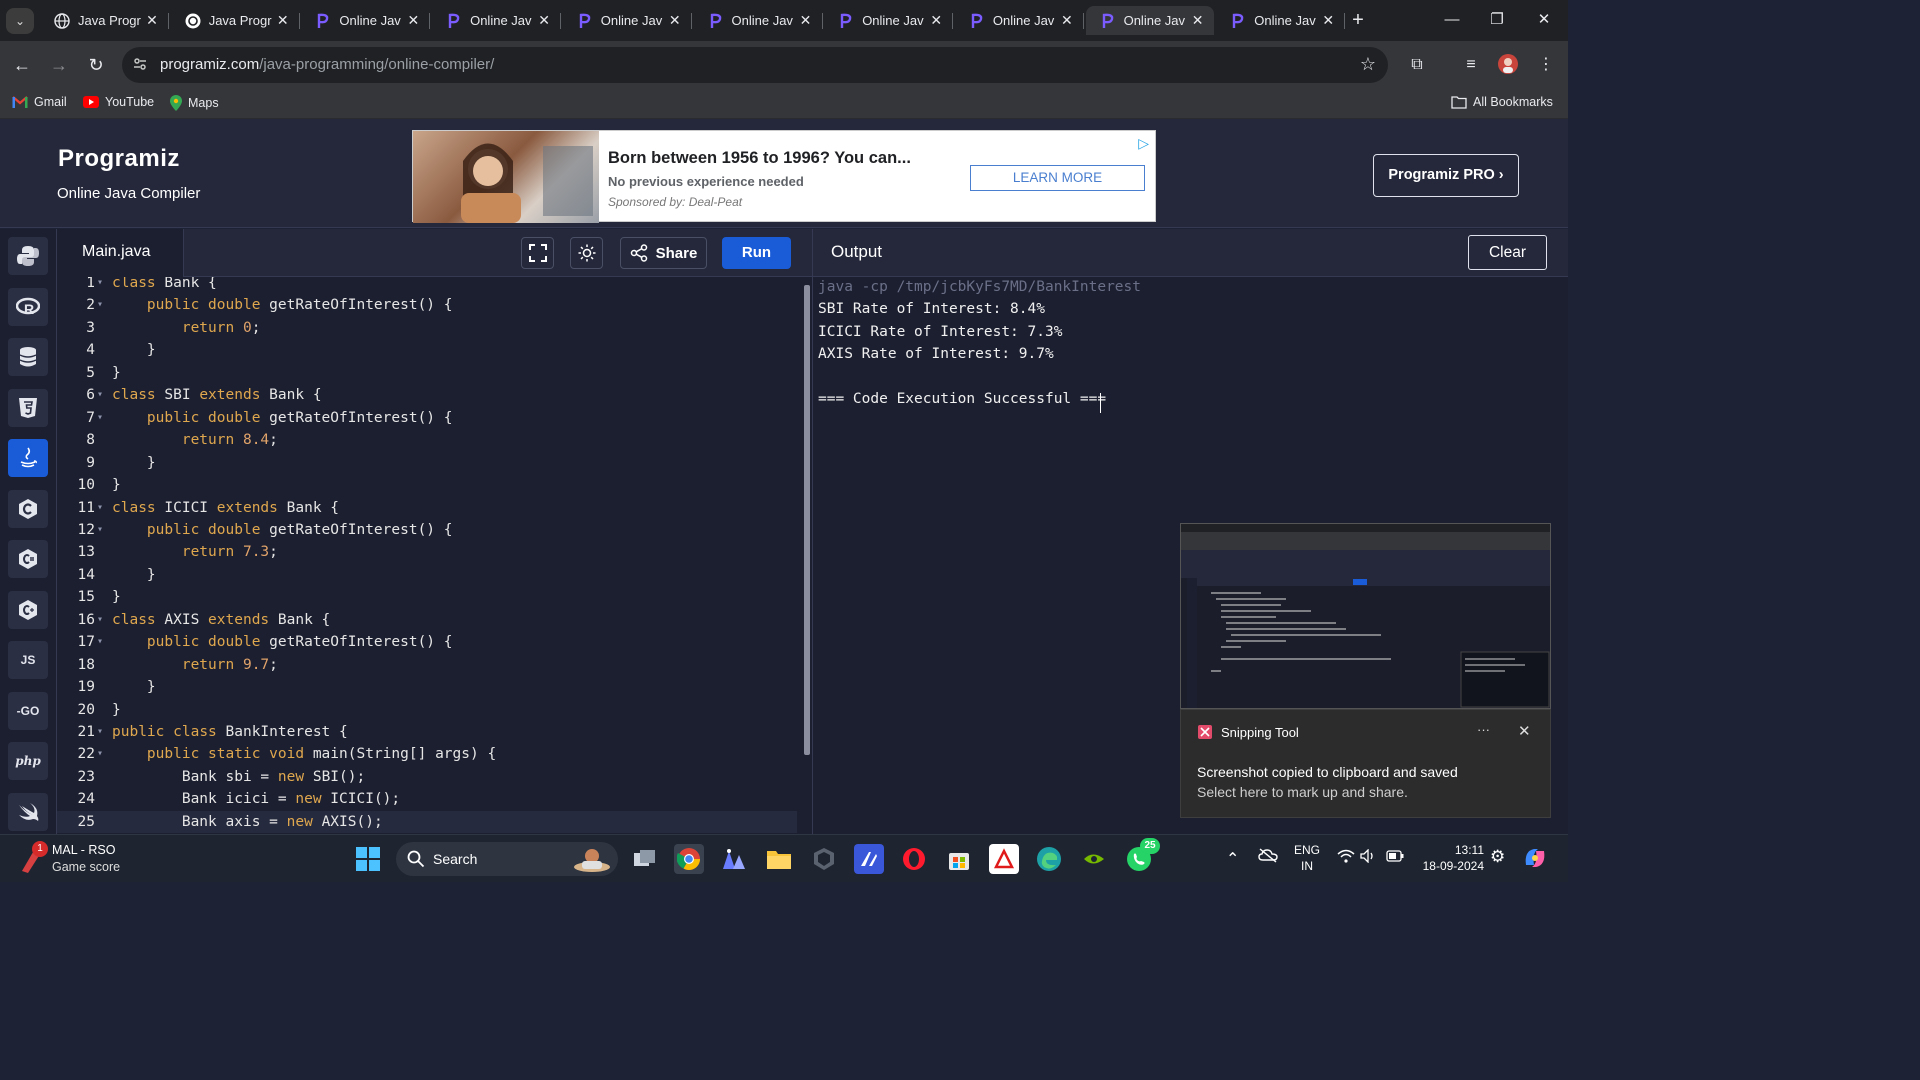 This screenshot has width=1920, height=1080. I want to click on onedrive-offline-icon, so click(1268, 856).